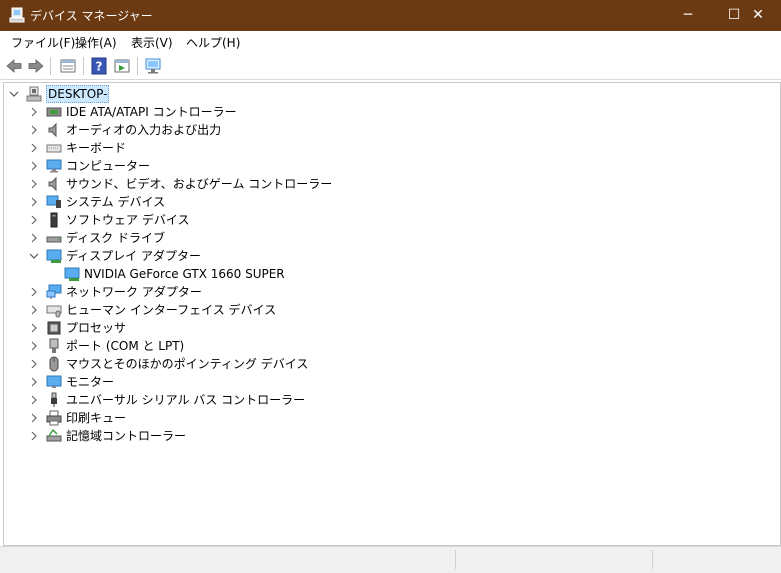 This screenshot has height=573, width=781. I want to click on processor-icon, so click(54, 328).